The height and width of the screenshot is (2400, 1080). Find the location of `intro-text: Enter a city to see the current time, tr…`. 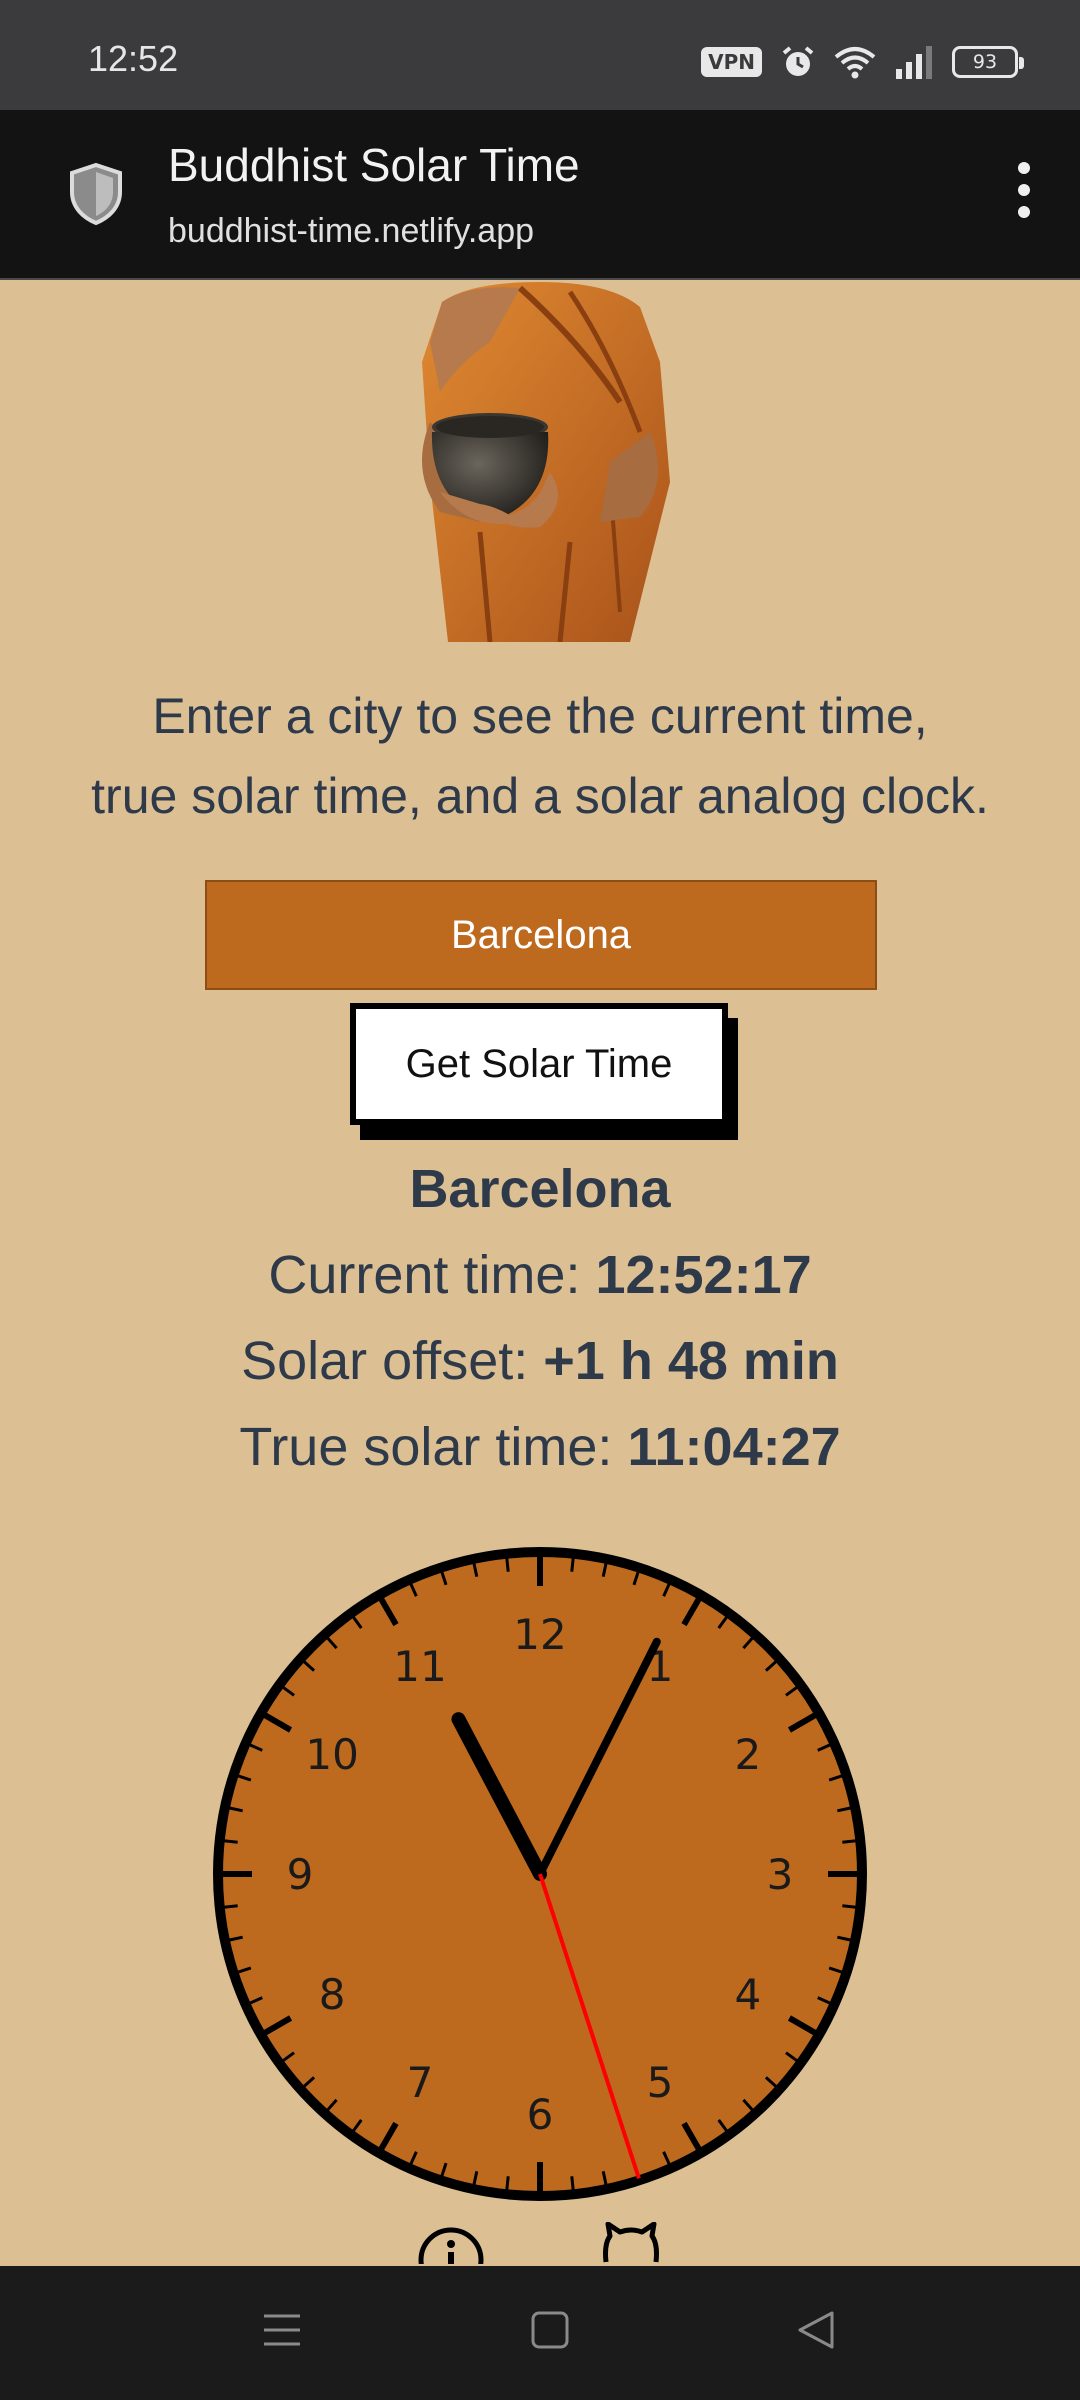

intro-text: Enter a city to see the current time, tr… is located at coordinates (540, 756).